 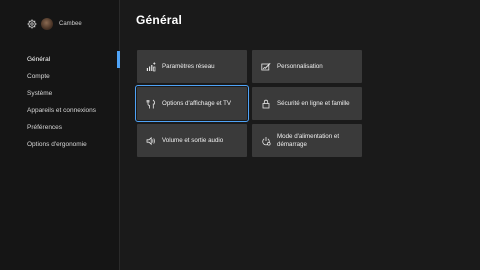 I want to click on tile-personalization: Personnalisation, so click(x=307, y=66).